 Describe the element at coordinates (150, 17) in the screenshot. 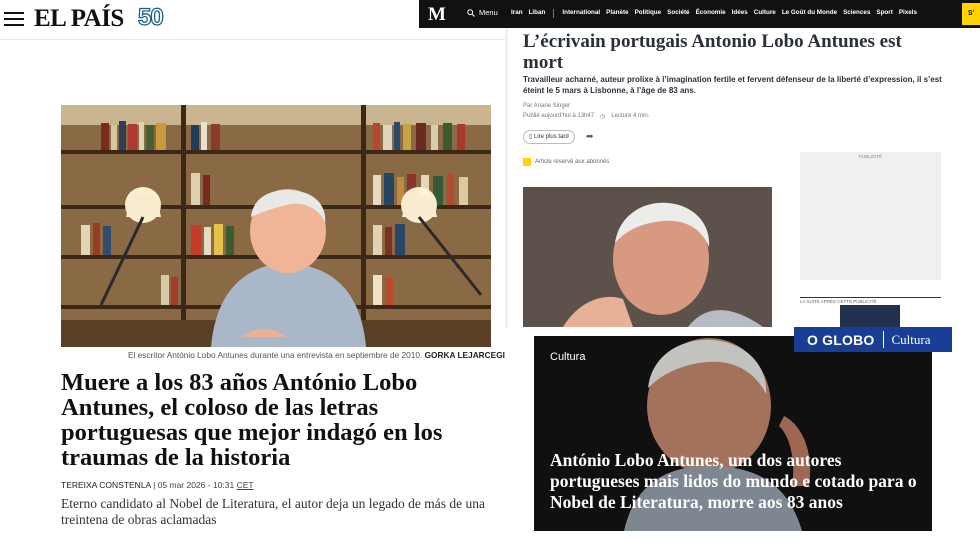

I see `elpais-anniversary-logo: 50` at that location.